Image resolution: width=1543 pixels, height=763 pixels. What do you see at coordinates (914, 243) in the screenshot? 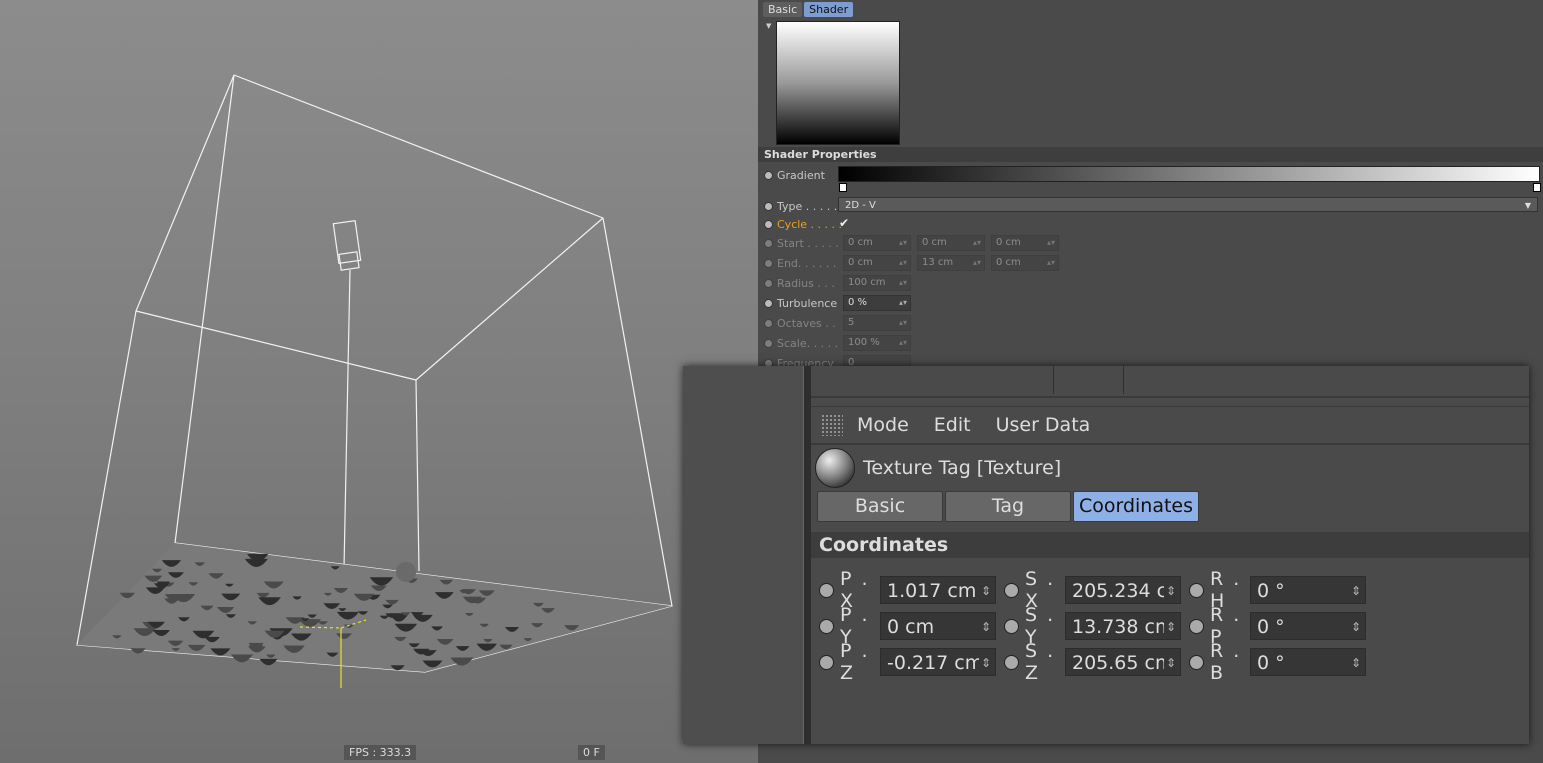
I see `prop-start: Start . . . . . 0 cm ▴▾ 0 cm ▴▾ 0 cm ▴▾` at bounding box center [914, 243].